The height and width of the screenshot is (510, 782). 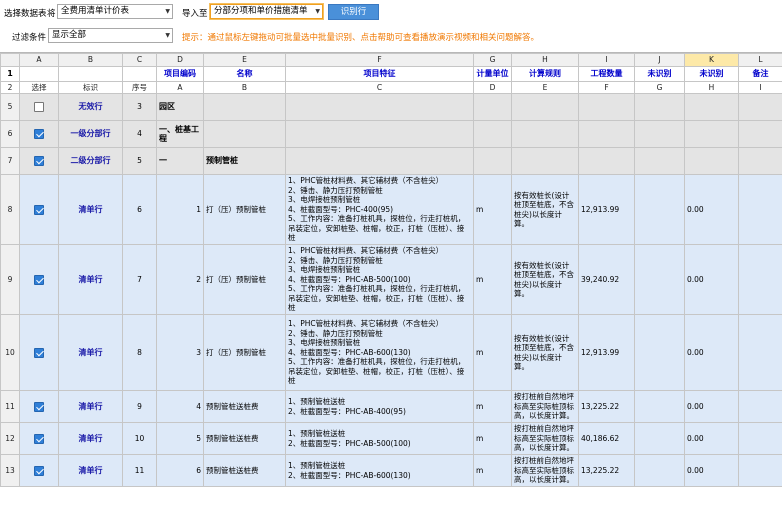 What do you see at coordinates (760, 74) in the screenshot?
I see `field-header: 备注` at bounding box center [760, 74].